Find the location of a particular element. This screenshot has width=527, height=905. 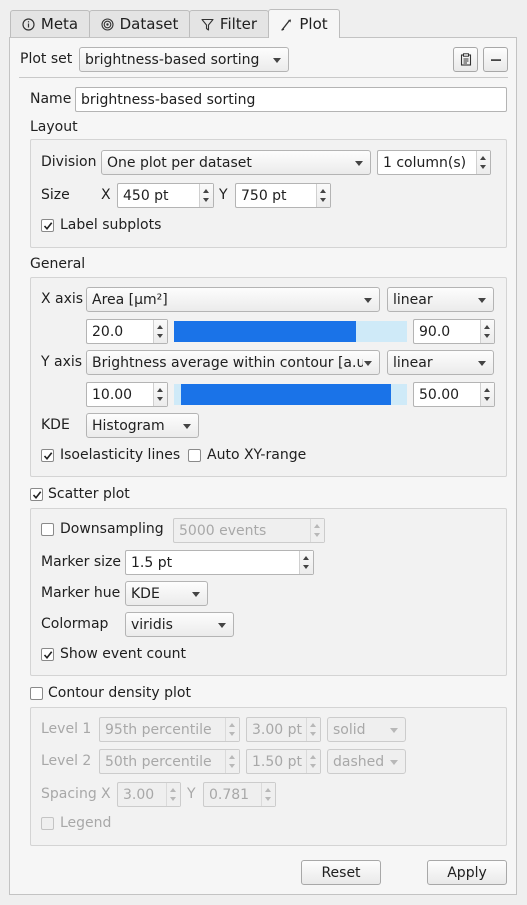

level1-width-spinbox: 3.00 pt is located at coordinates (283, 729).